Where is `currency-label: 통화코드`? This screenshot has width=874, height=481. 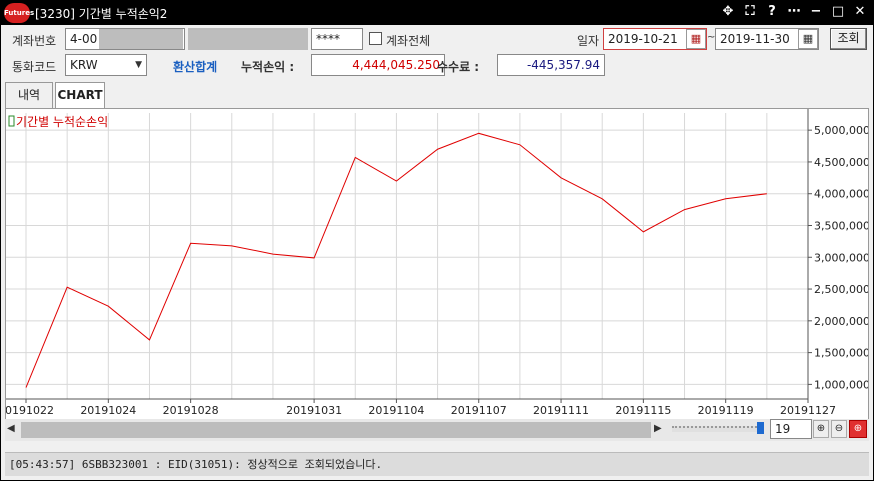
currency-label: 통화코드 is located at coordinates (34, 67).